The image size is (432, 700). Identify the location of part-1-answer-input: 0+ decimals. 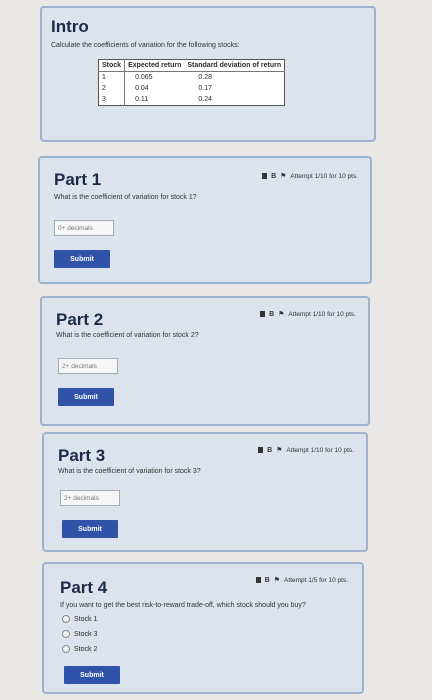
(84, 228).